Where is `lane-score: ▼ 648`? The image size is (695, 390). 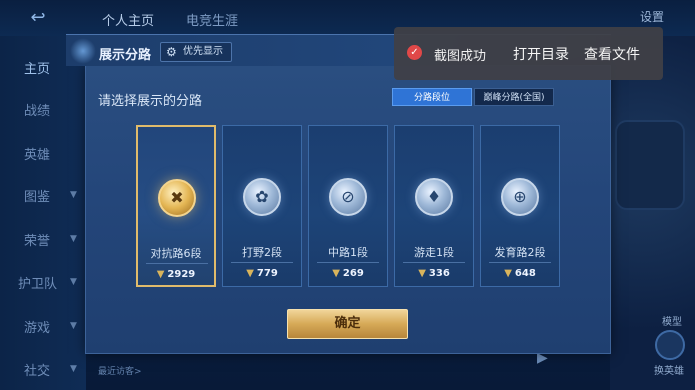
lane-score: ▼ 648 is located at coordinates (520, 273).